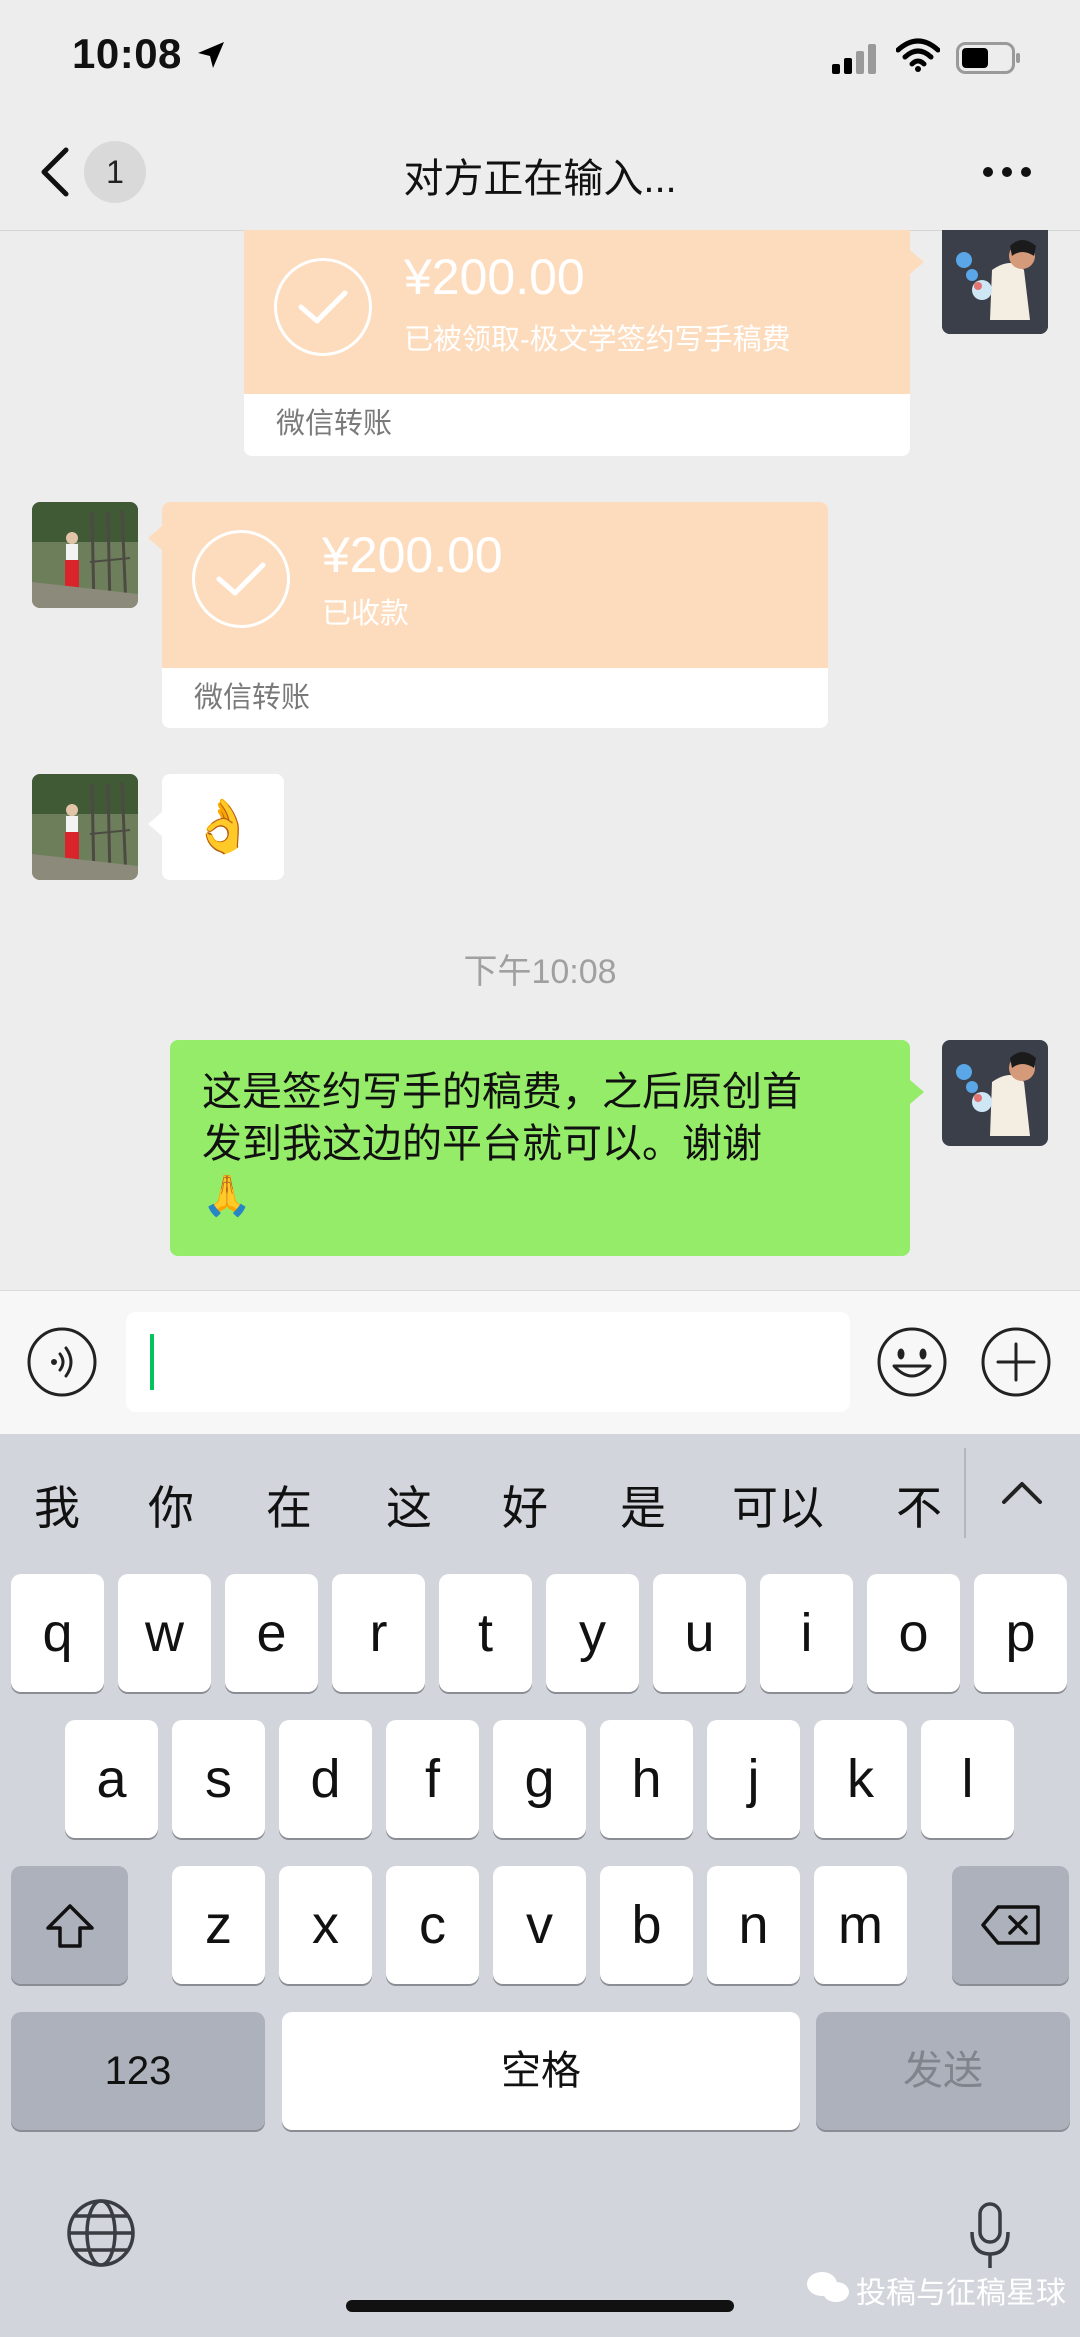 Image resolution: width=1080 pixels, height=2337 pixels. Describe the element at coordinates (539, 1925) in the screenshot. I see `key-v: v` at that location.